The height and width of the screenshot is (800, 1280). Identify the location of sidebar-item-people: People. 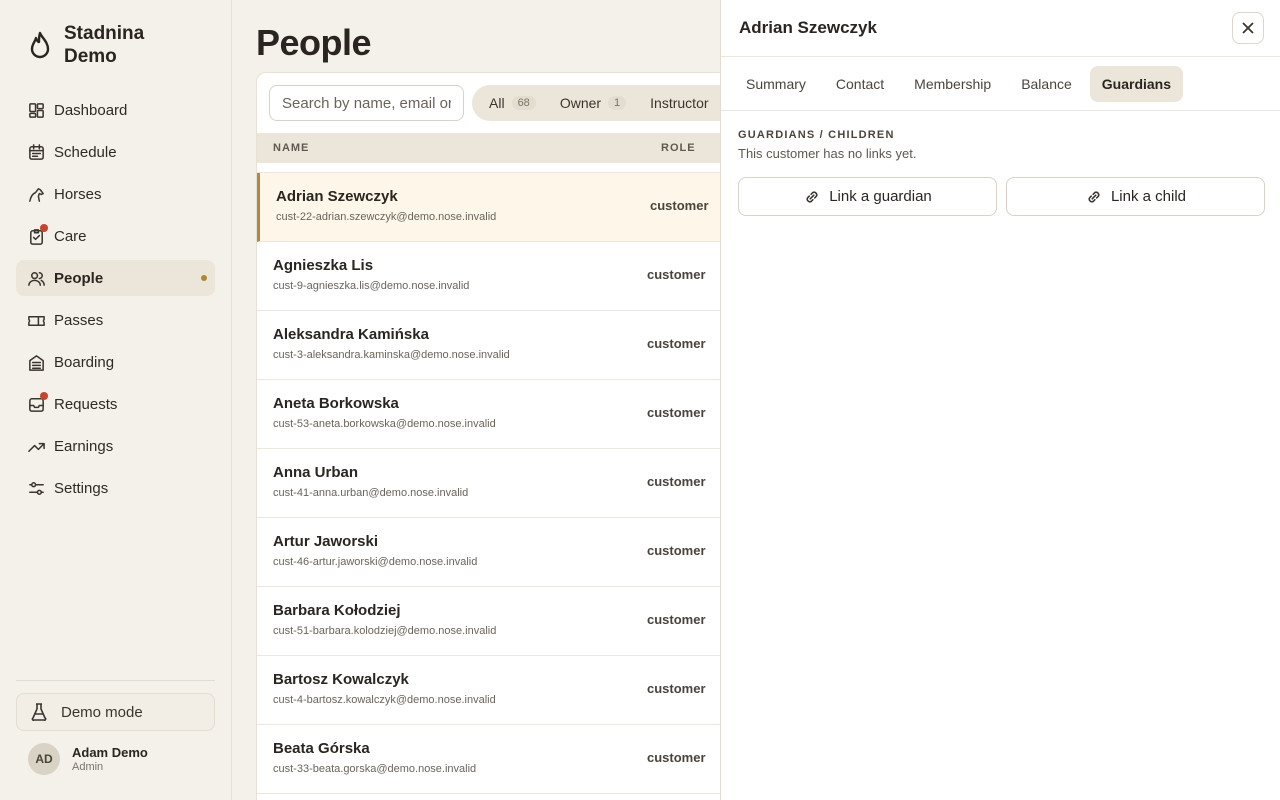
(115, 278).